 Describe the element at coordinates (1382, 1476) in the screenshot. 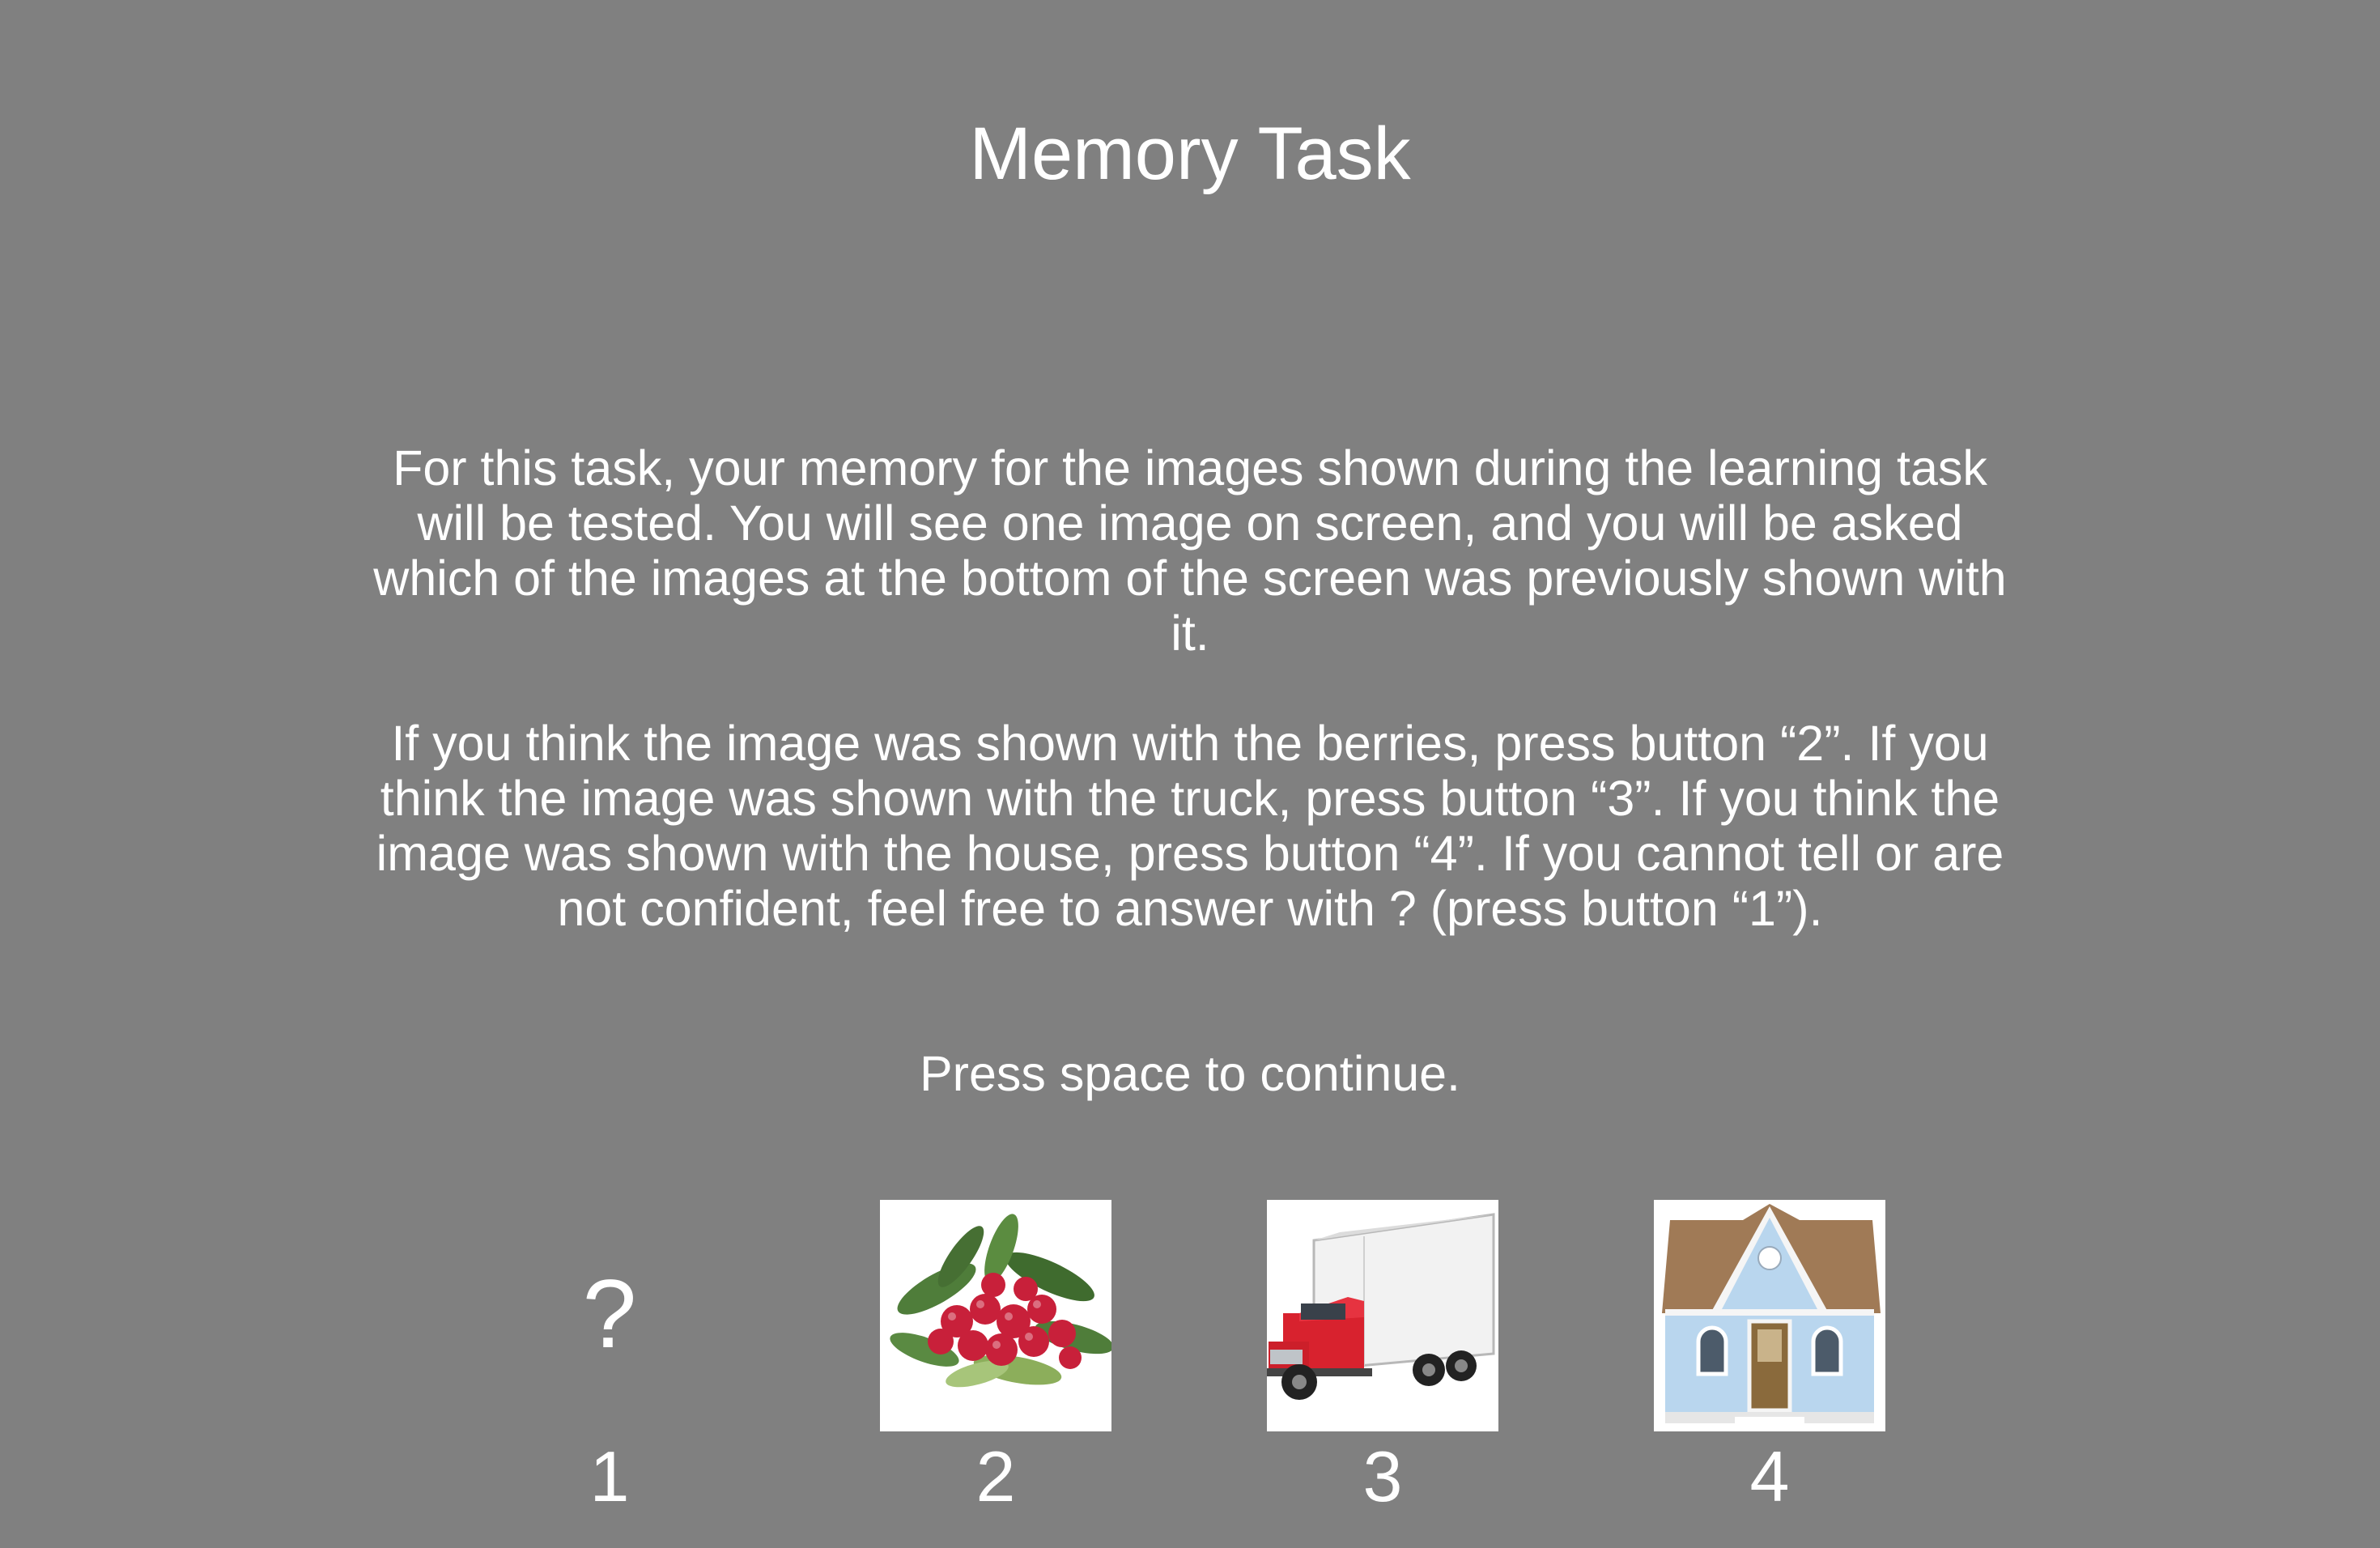

I see `option-number-3: 3` at that location.